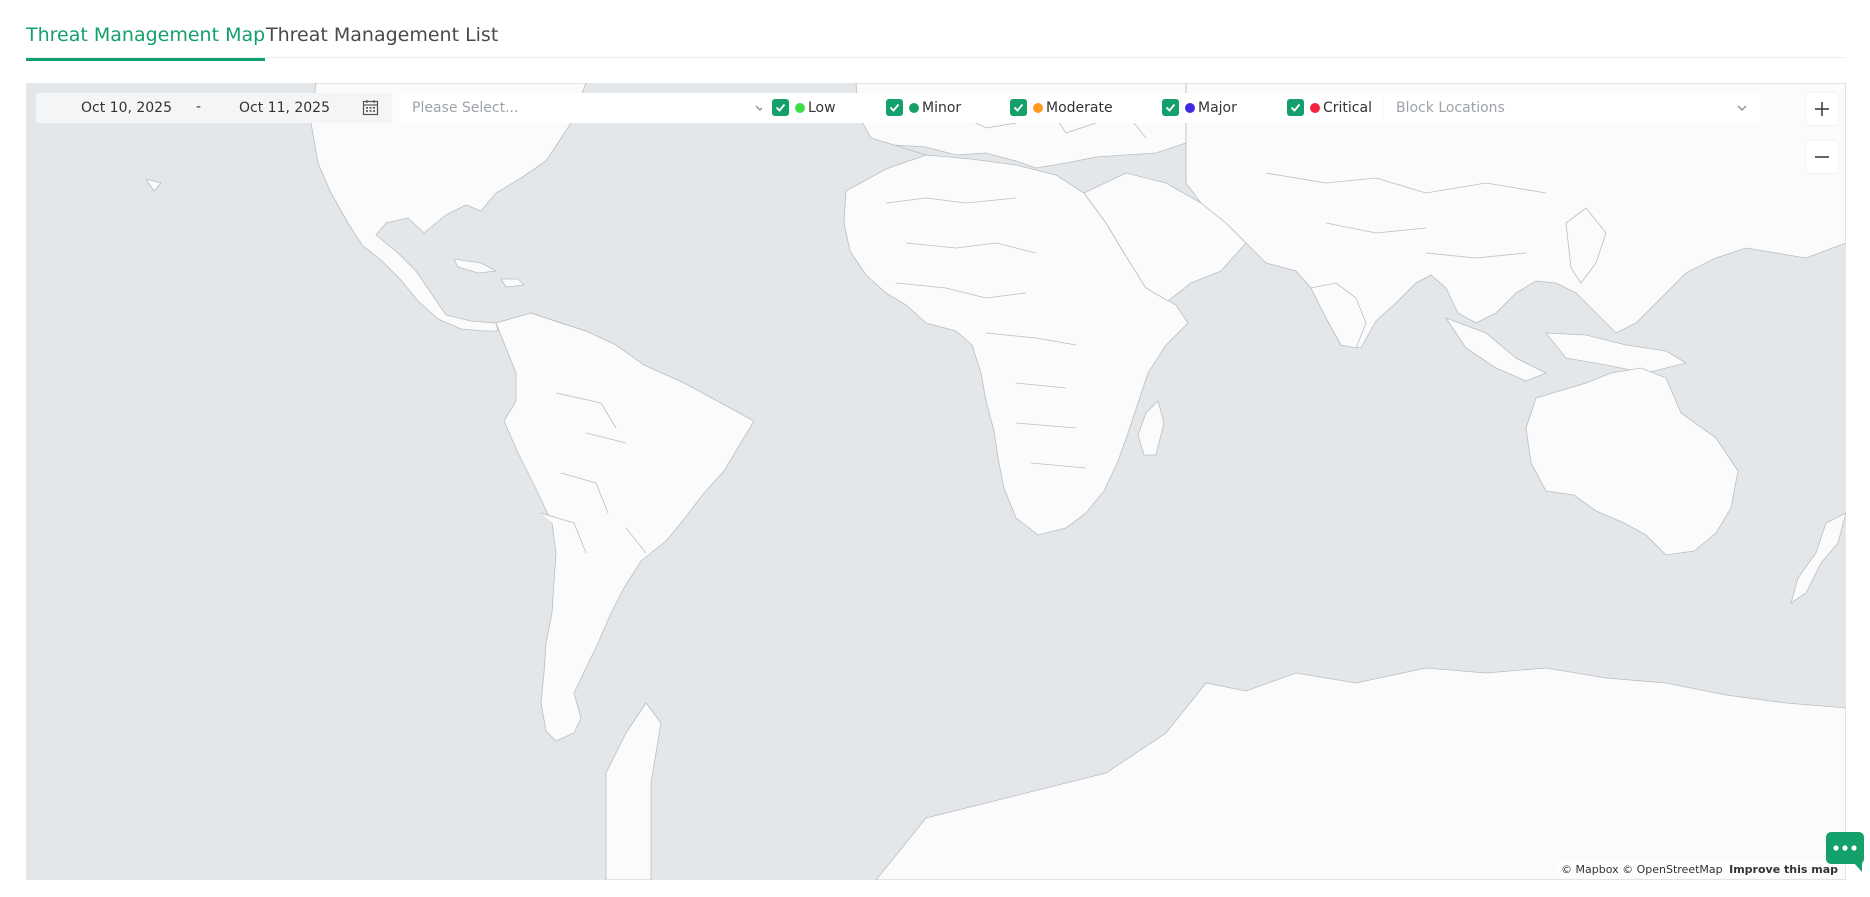 The image size is (1870, 897). I want to click on severity-filter-bar: Low Minor Moderate Major Critical, so click(1072, 108).